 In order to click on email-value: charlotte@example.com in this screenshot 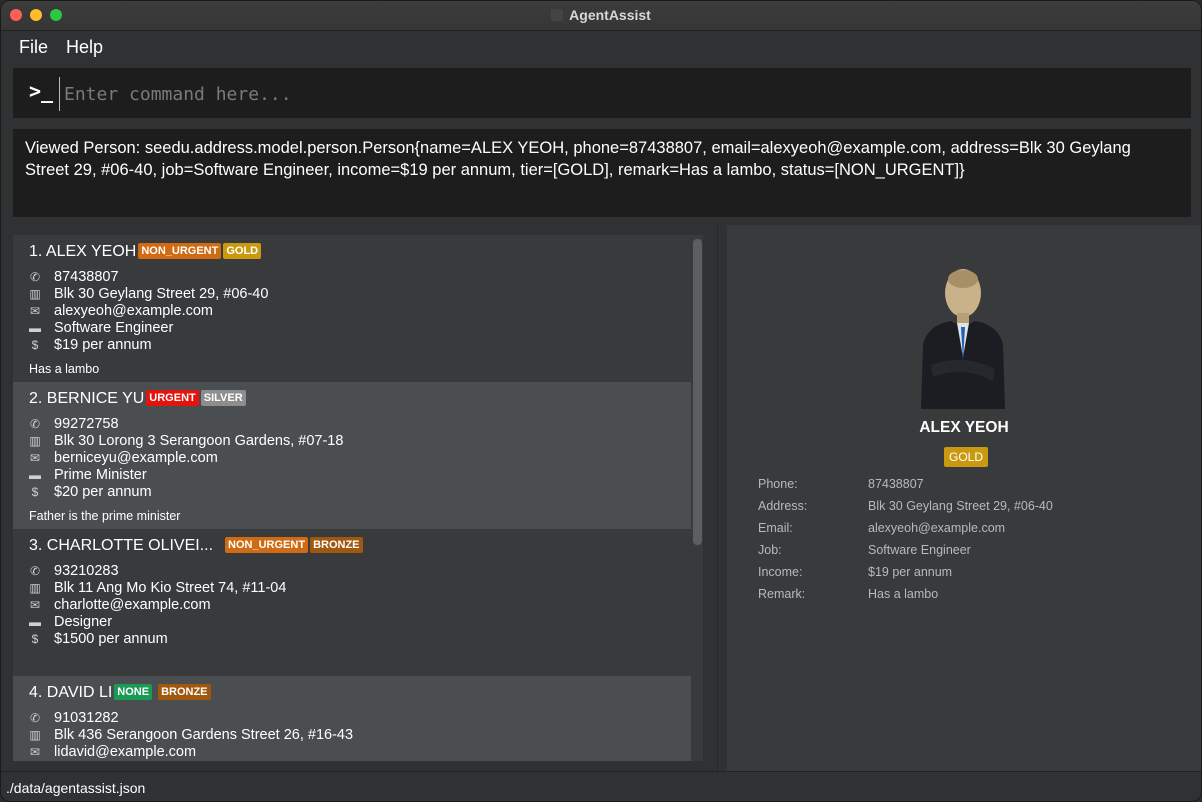, I will do `click(132, 605)`.